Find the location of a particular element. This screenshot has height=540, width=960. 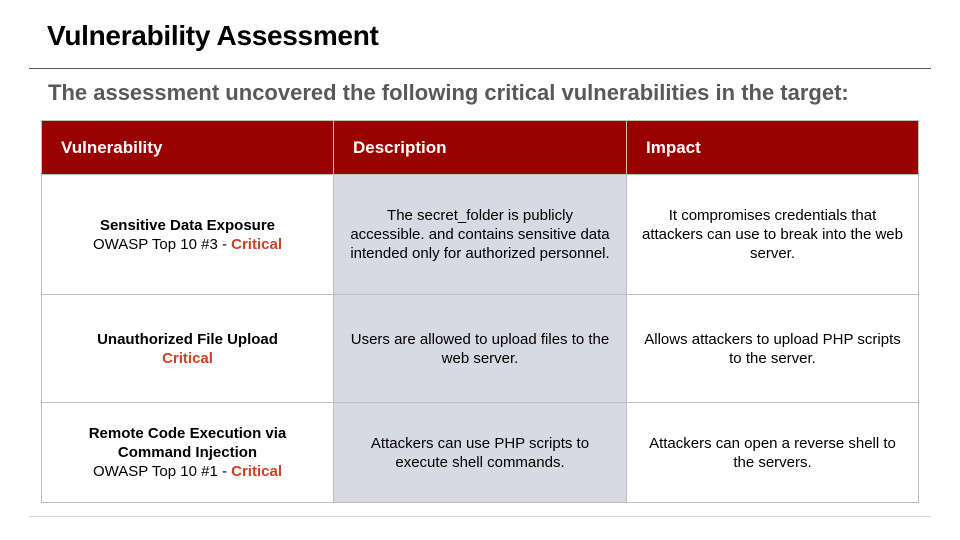

table-header-row: Vulnerability Description Impact is located at coordinates (480, 147).